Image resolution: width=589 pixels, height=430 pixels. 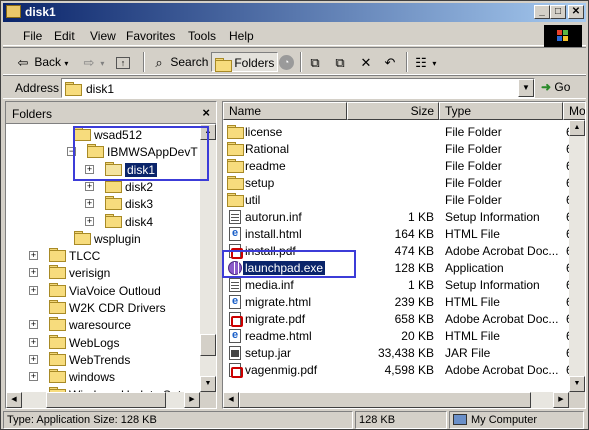 What do you see at coordinates (577, 256) in the screenshot?
I see `files-vertical-scrollbar: ▲ ▼` at bounding box center [577, 256].